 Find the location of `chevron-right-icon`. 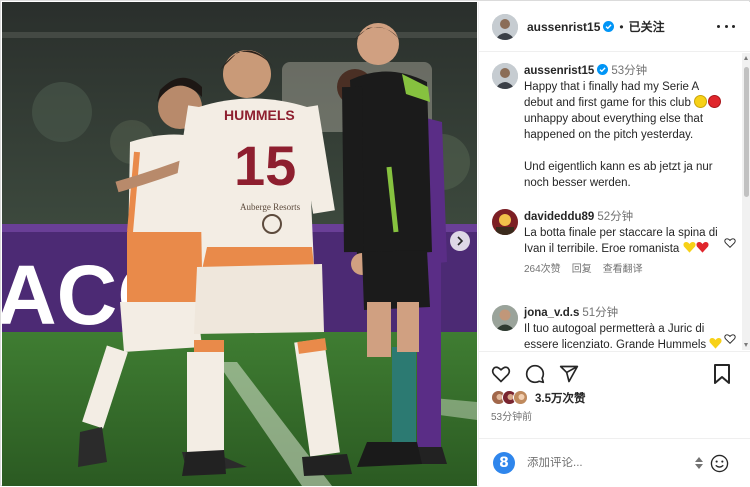

chevron-right-icon is located at coordinates (460, 241).